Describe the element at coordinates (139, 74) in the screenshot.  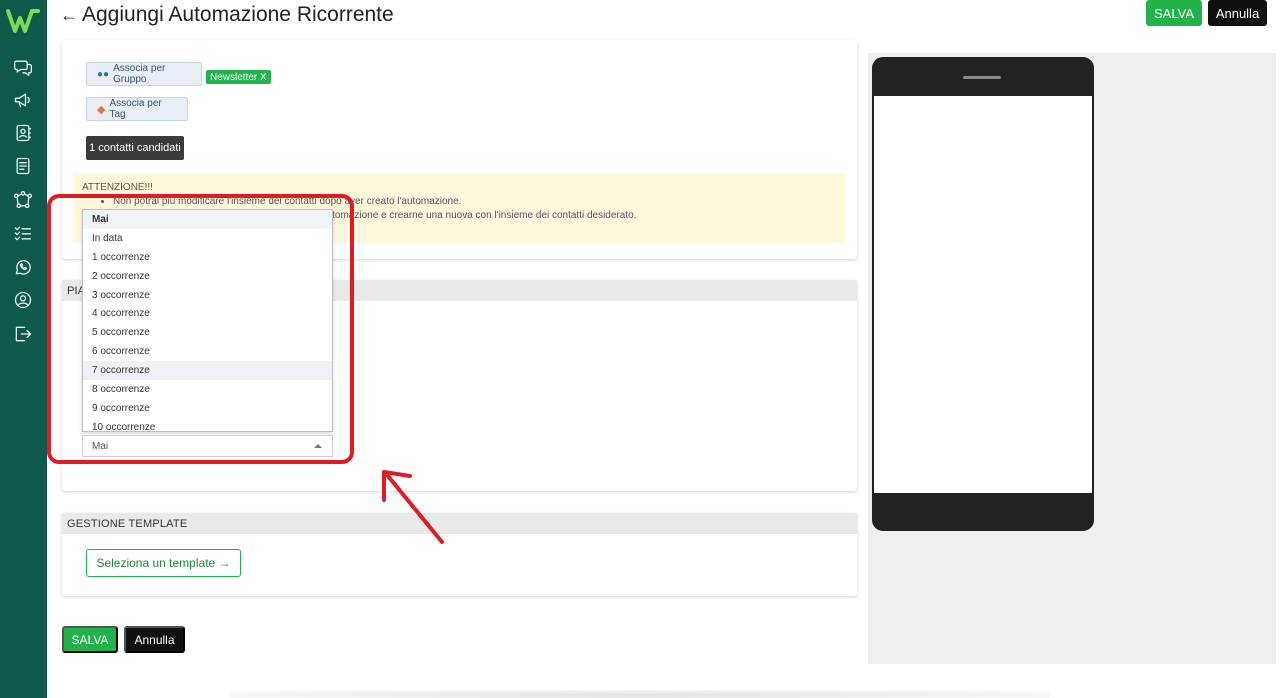
I see `associate-group-label: Associa per Gruppo` at that location.